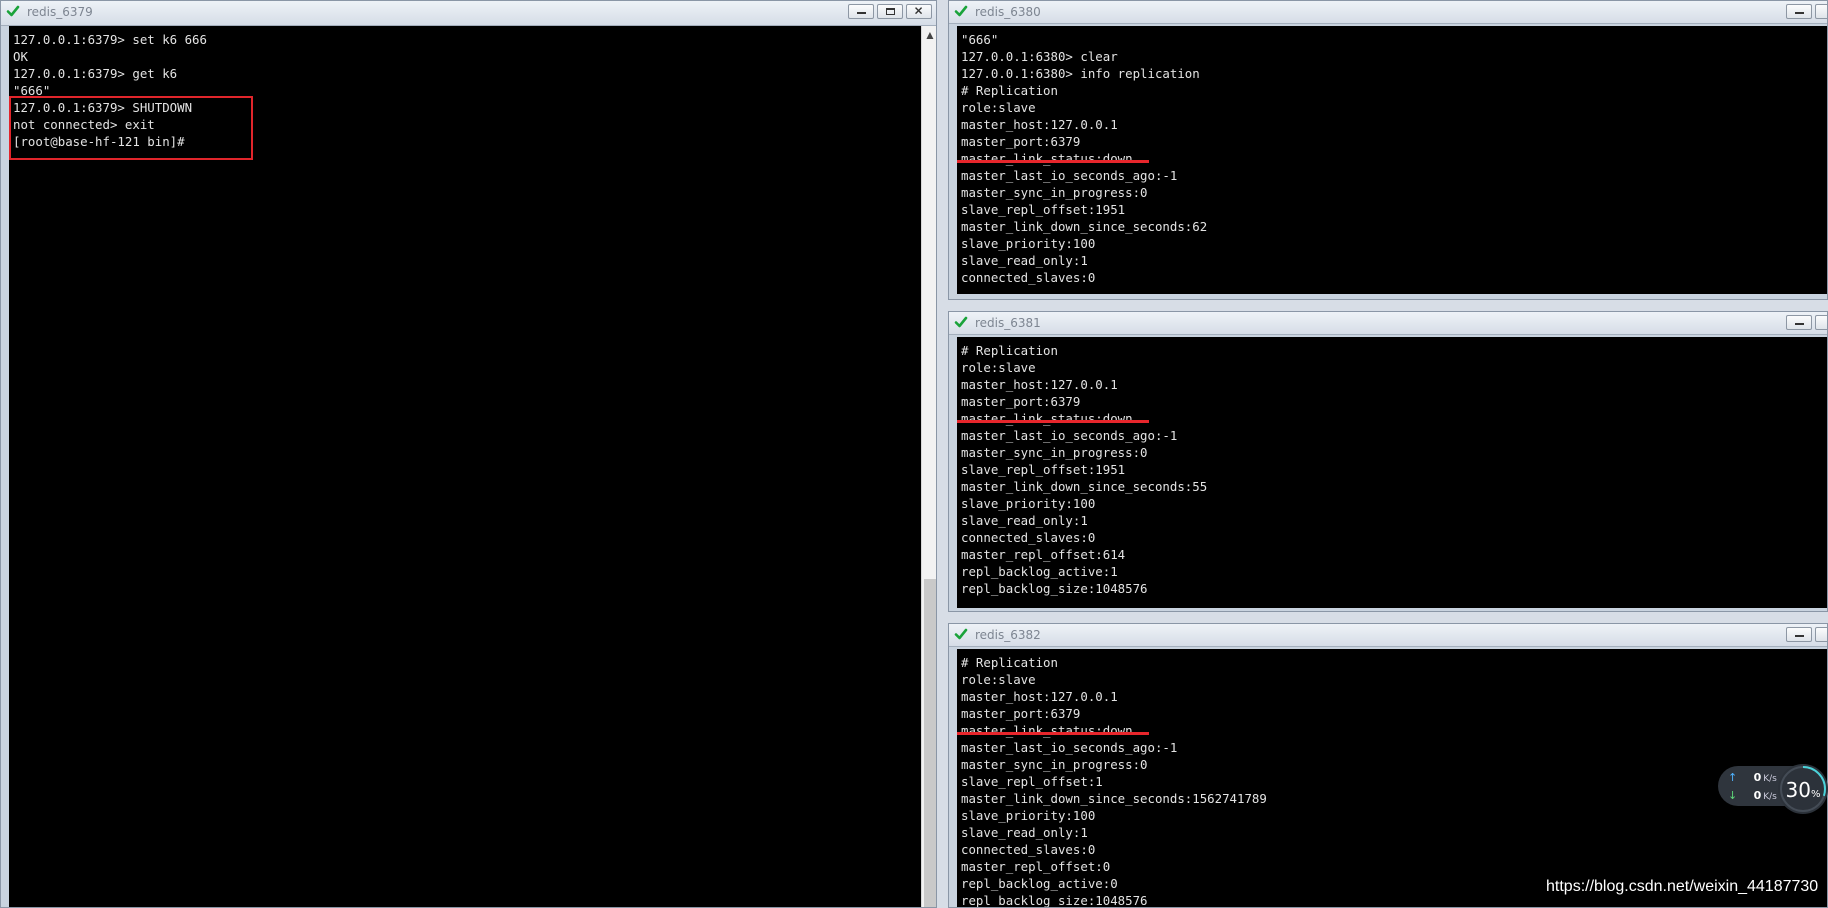  What do you see at coordinates (1028, 243) in the screenshot?
I see `terminal-line: slave_priority:100` at bounding box center [1028, 243].